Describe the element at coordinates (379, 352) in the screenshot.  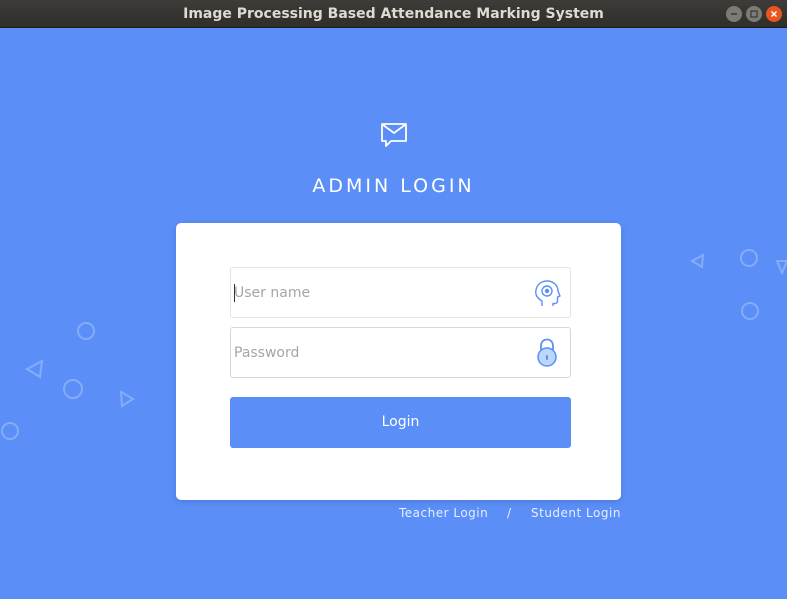
I see `password-input` at that location.